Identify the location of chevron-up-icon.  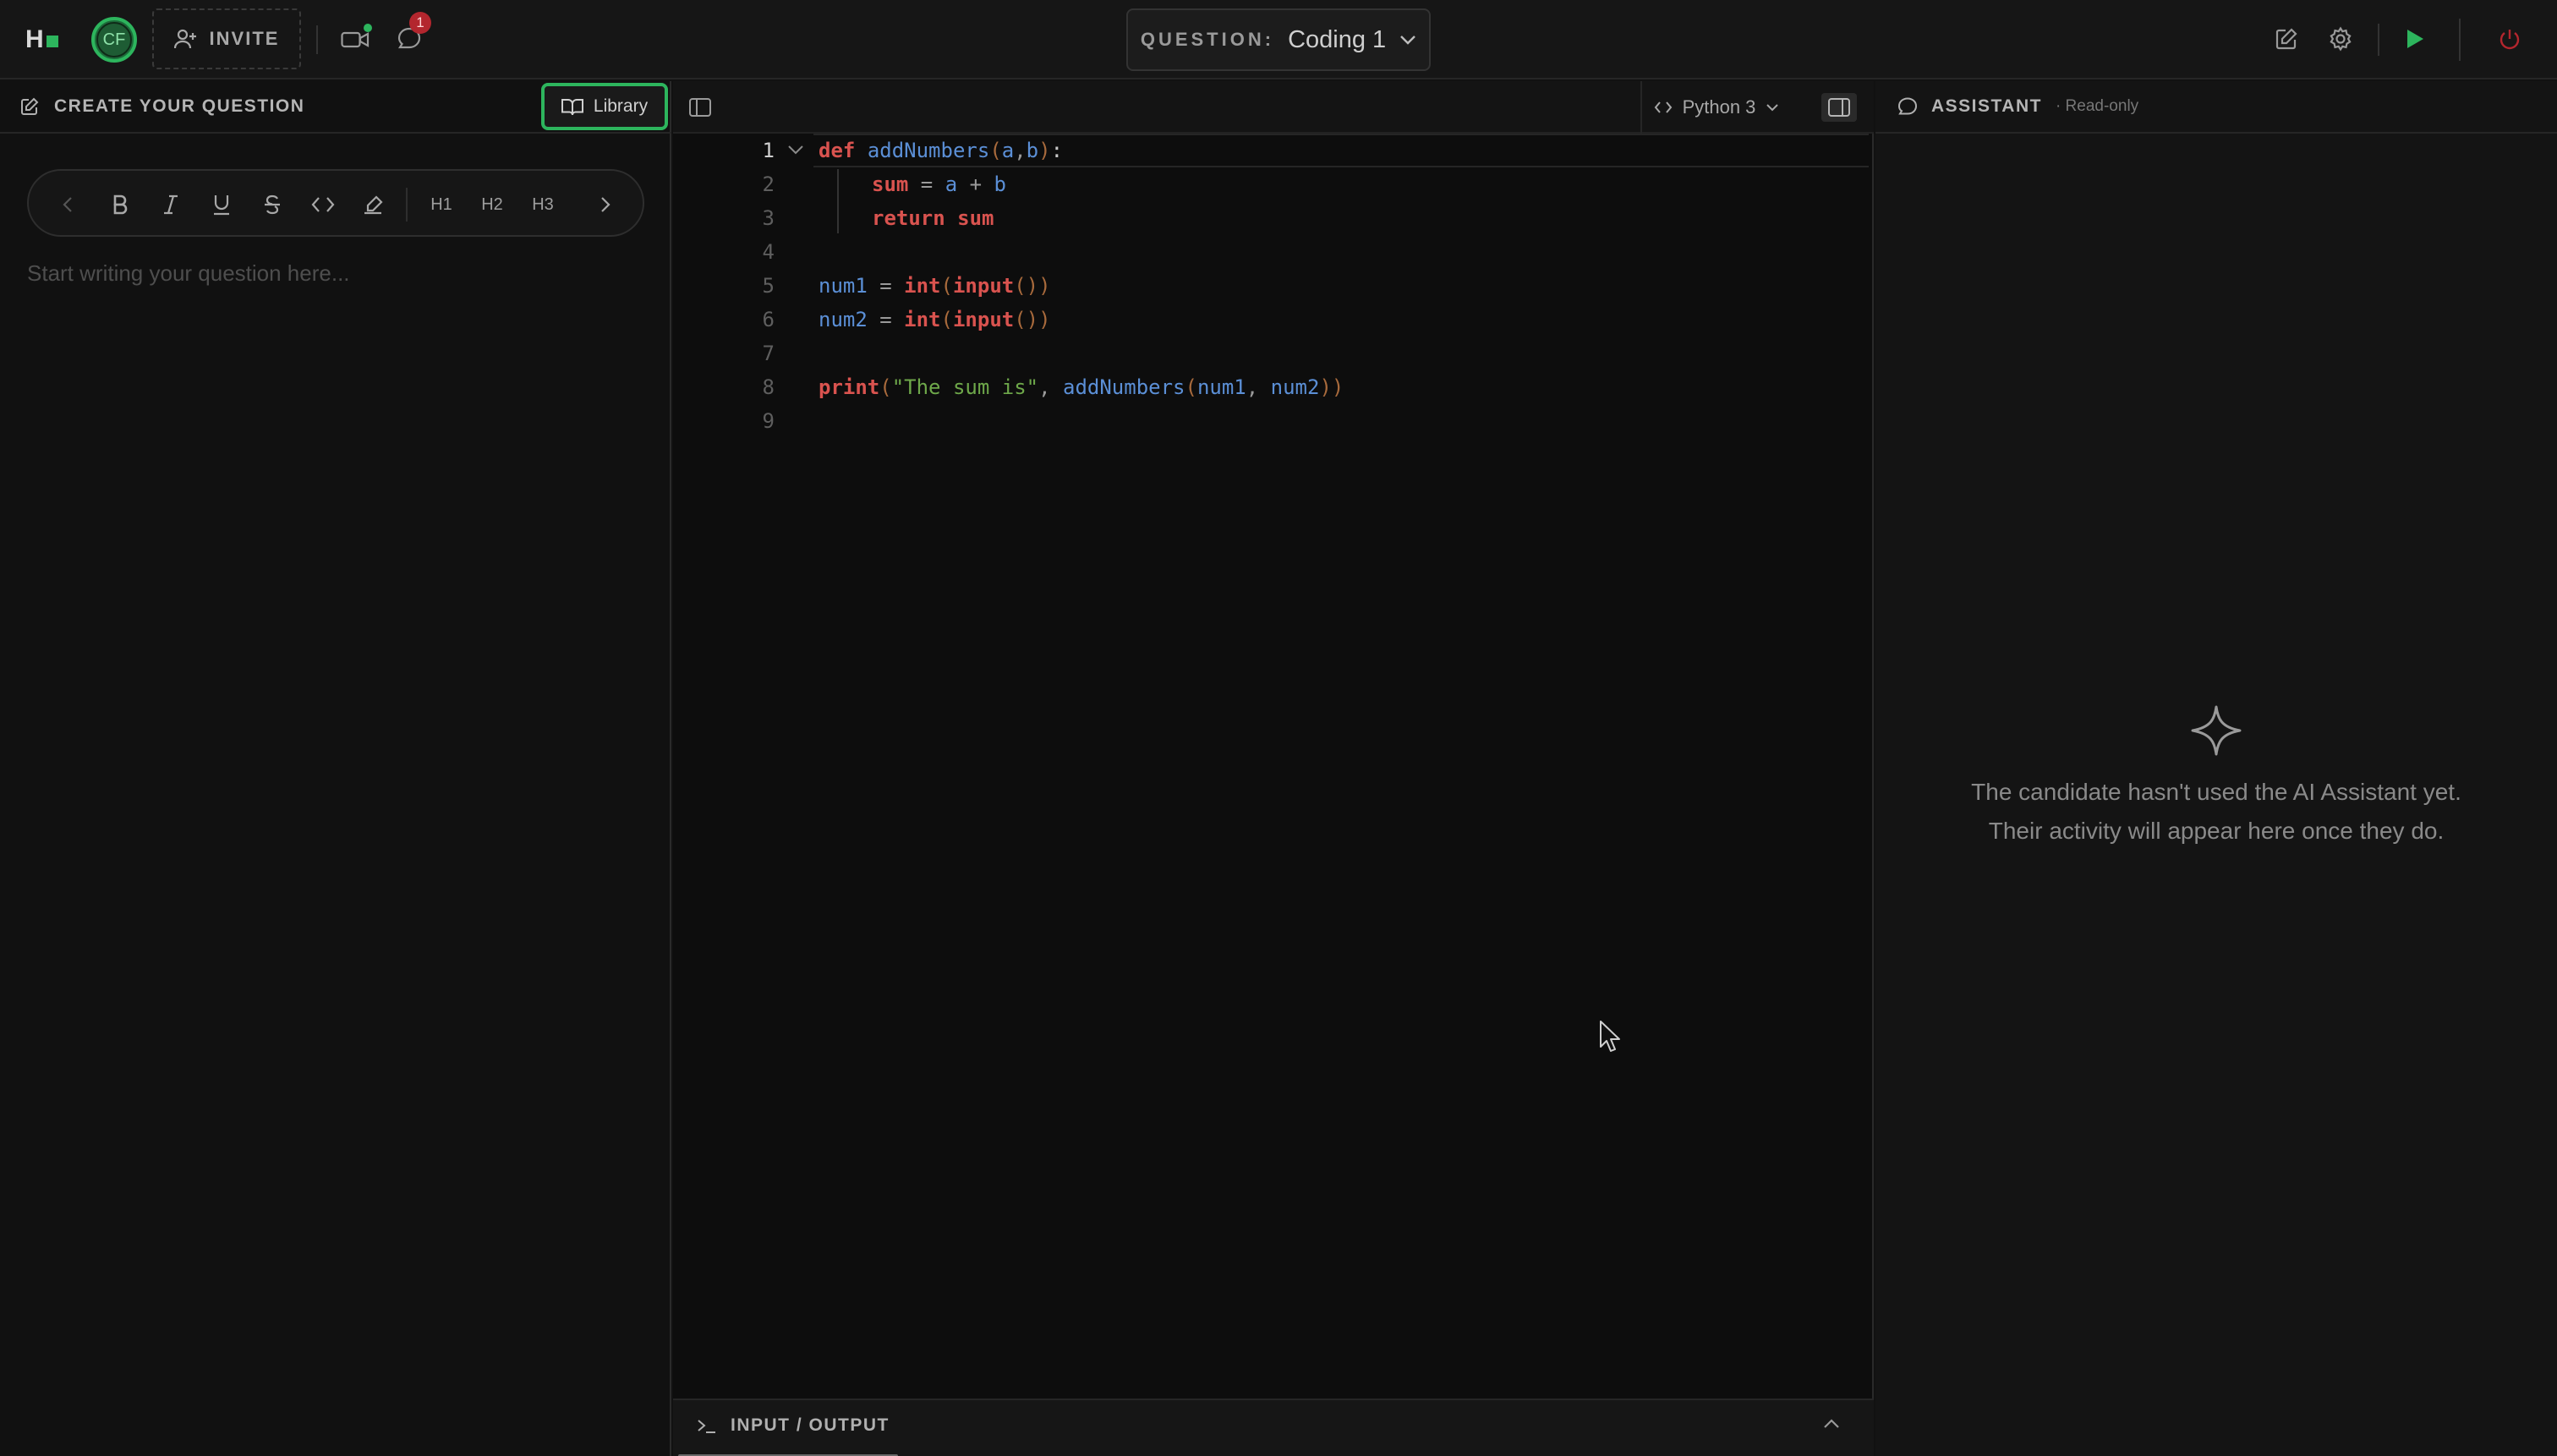
(1831, 1424).